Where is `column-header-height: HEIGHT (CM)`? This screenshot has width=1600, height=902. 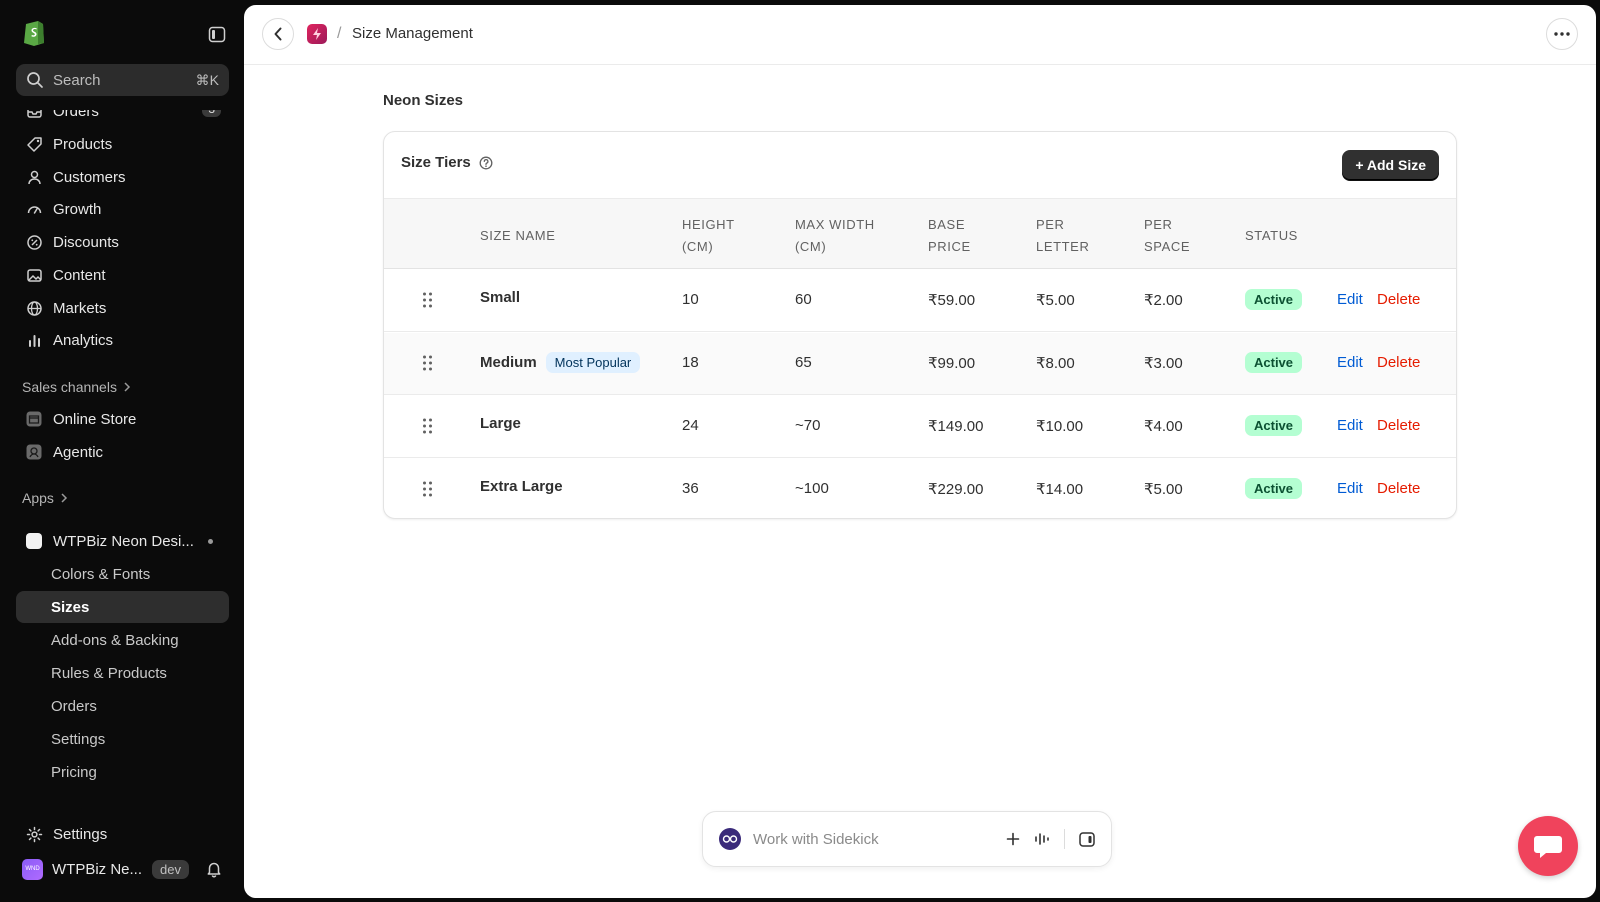
column-header-height: HEIGHT (CM) is located at coordinates (708, 236).